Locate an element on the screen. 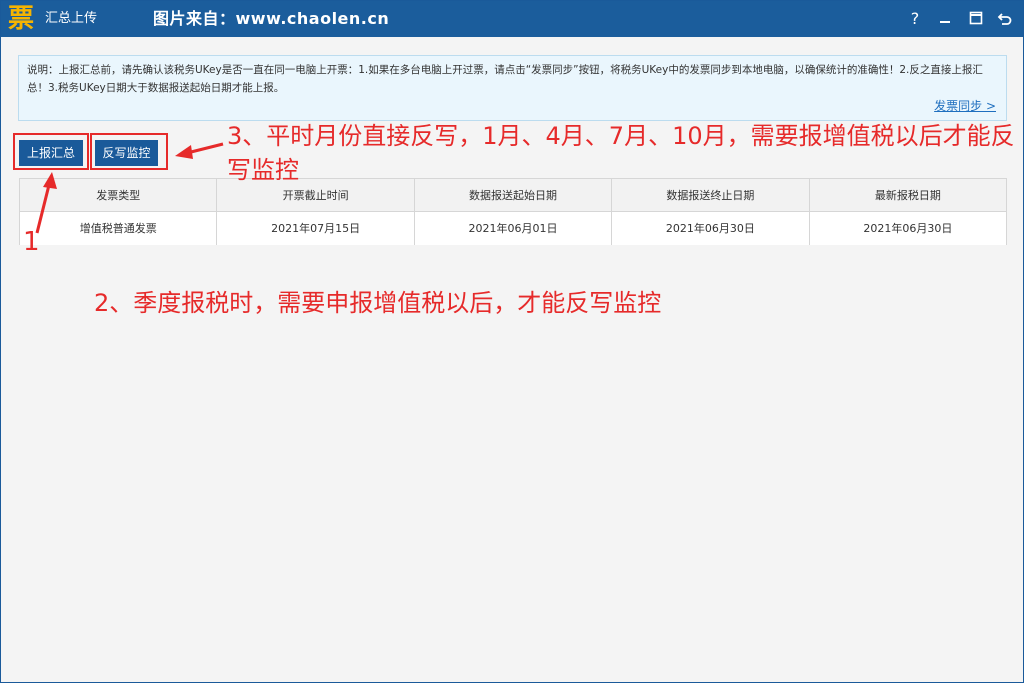 Image resolution: width=1024 pixels, height=683 pixels. column-header: 发票类型 is located at coordinates (119, 195).